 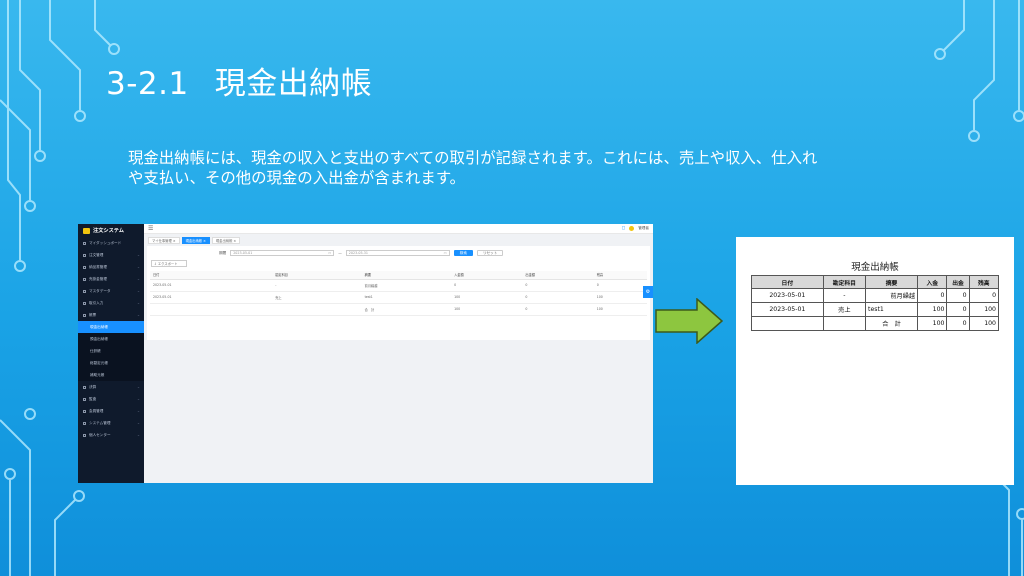 What do you see at coordinates (623, 228) in the screenshot?
I see `notification-icon: ◻` at bounding box center [623, 228].